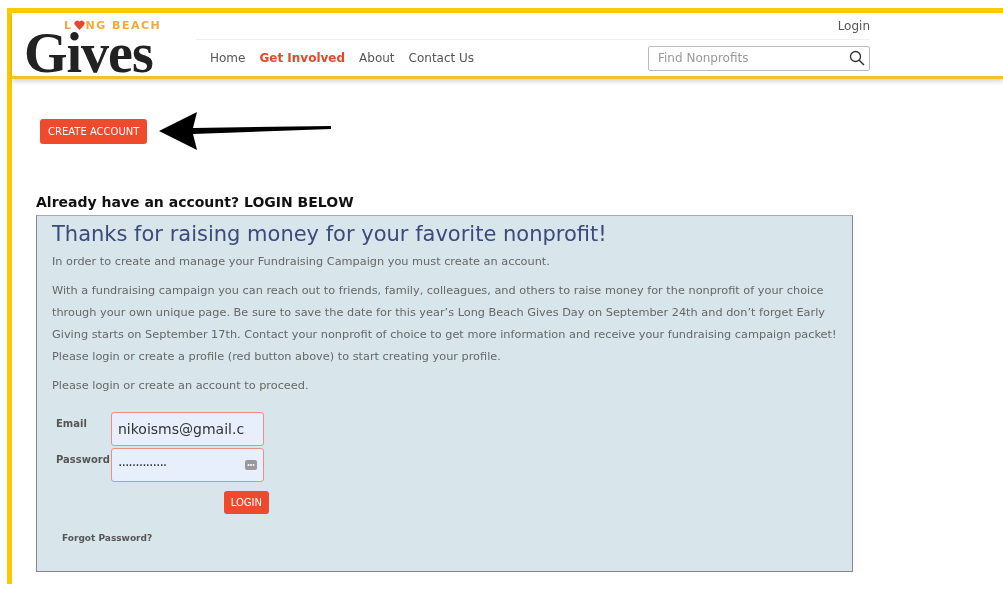 The height and width of the screenshot is (589, 1003). I want to click on login-link: Login, so click(853, 26).